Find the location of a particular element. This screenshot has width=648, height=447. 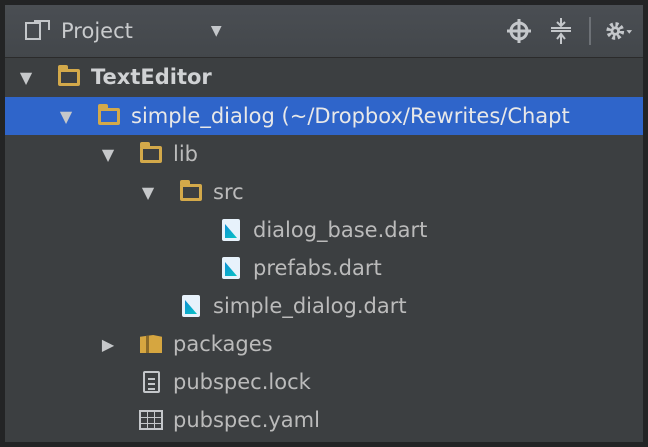

tree-item-lib: ▼ lib is located at coordinates (324, 154).